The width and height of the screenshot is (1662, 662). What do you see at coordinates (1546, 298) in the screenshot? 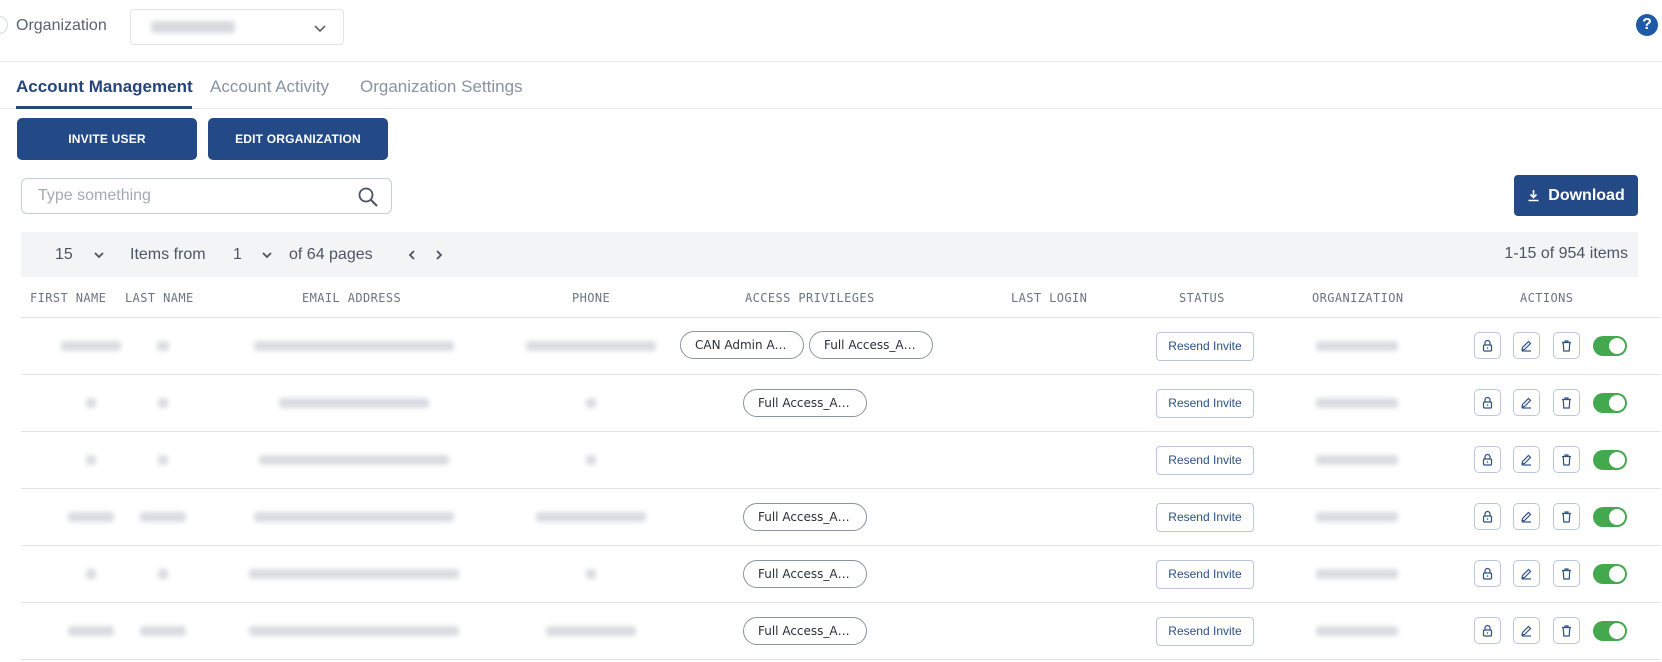
I see `column-header: ACTIONS` at bounding box center [1546, 298].